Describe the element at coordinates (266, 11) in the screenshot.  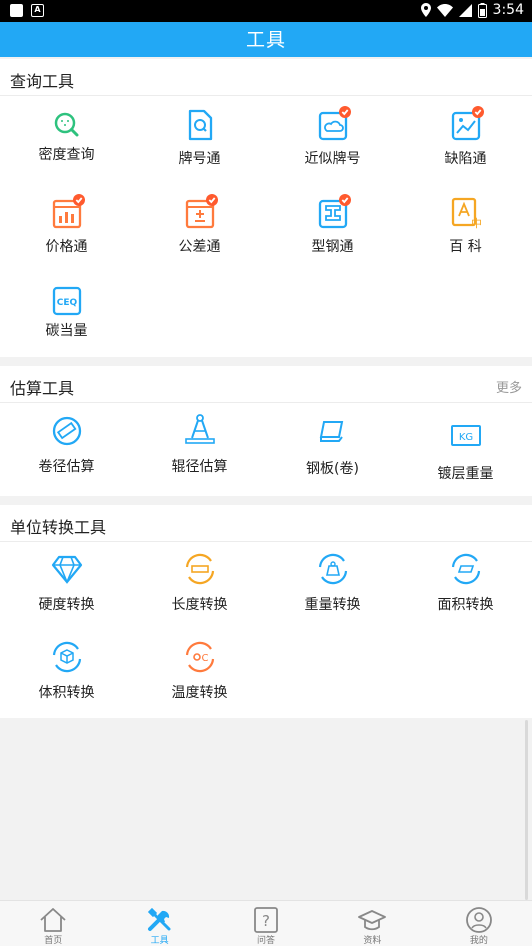
I see `status-bar: A 3:54` at that location.